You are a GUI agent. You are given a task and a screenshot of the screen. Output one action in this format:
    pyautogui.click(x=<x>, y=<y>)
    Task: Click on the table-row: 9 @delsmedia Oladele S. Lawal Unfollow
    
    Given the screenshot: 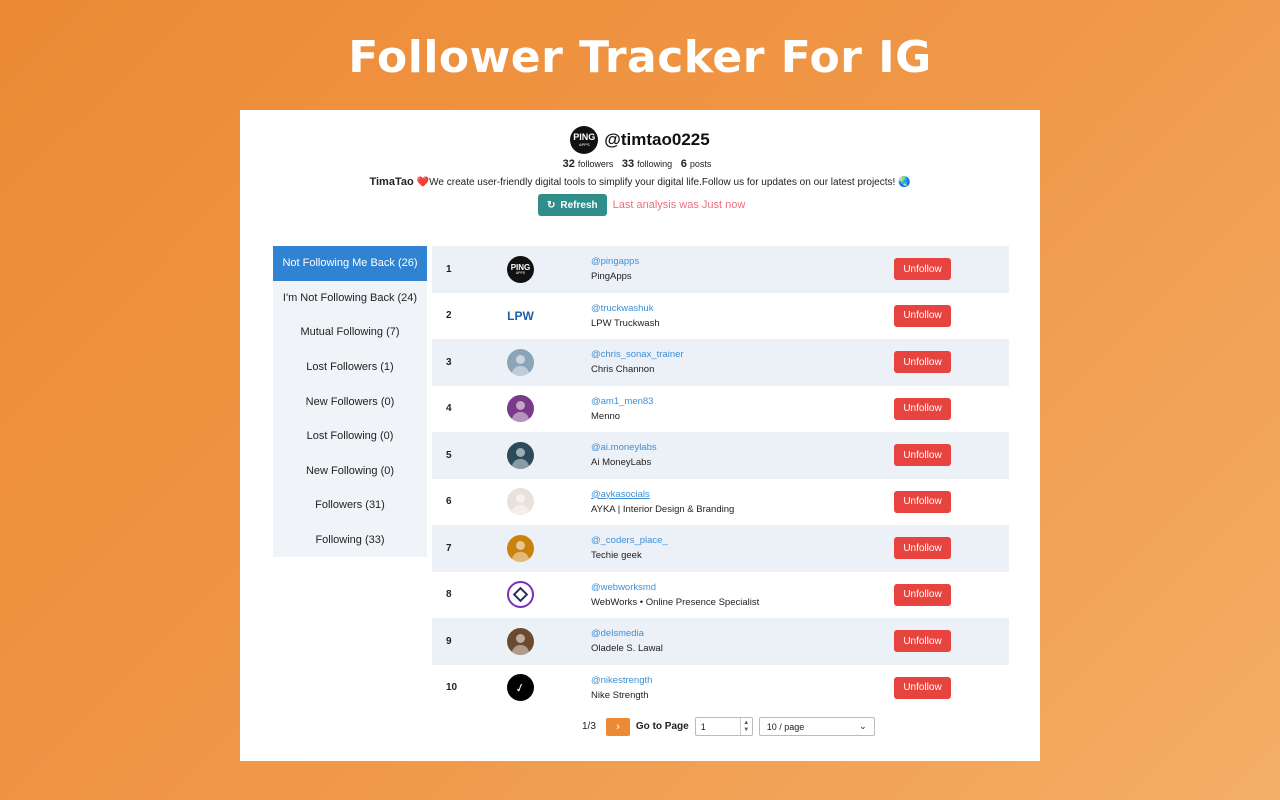 What is the action you would take?
    pyautogui.click(x=720, y=641)
    